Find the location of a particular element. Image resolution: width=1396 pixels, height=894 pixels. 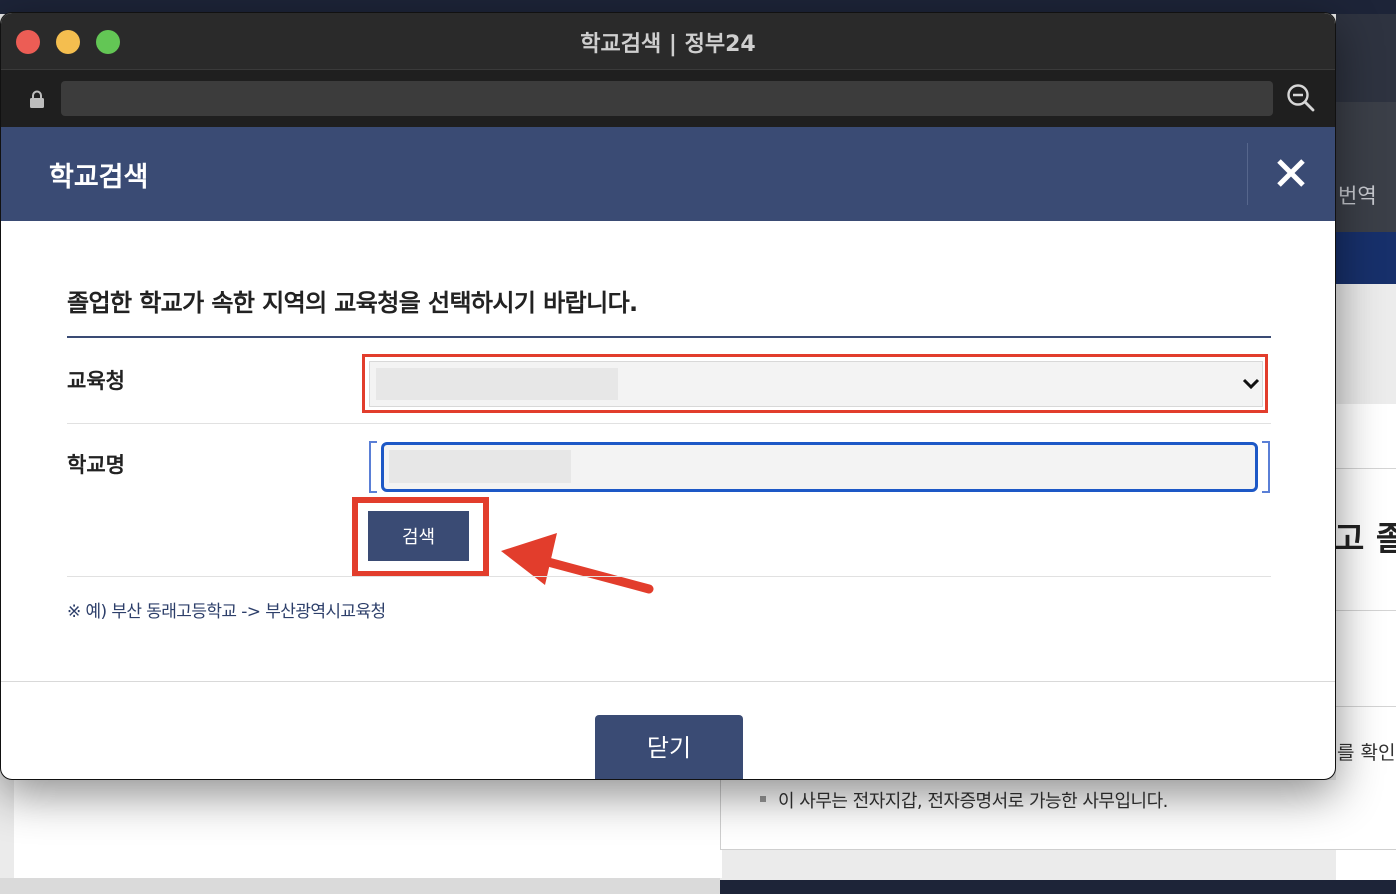

zoom-out-icon is located at coordinates (1301, 98).